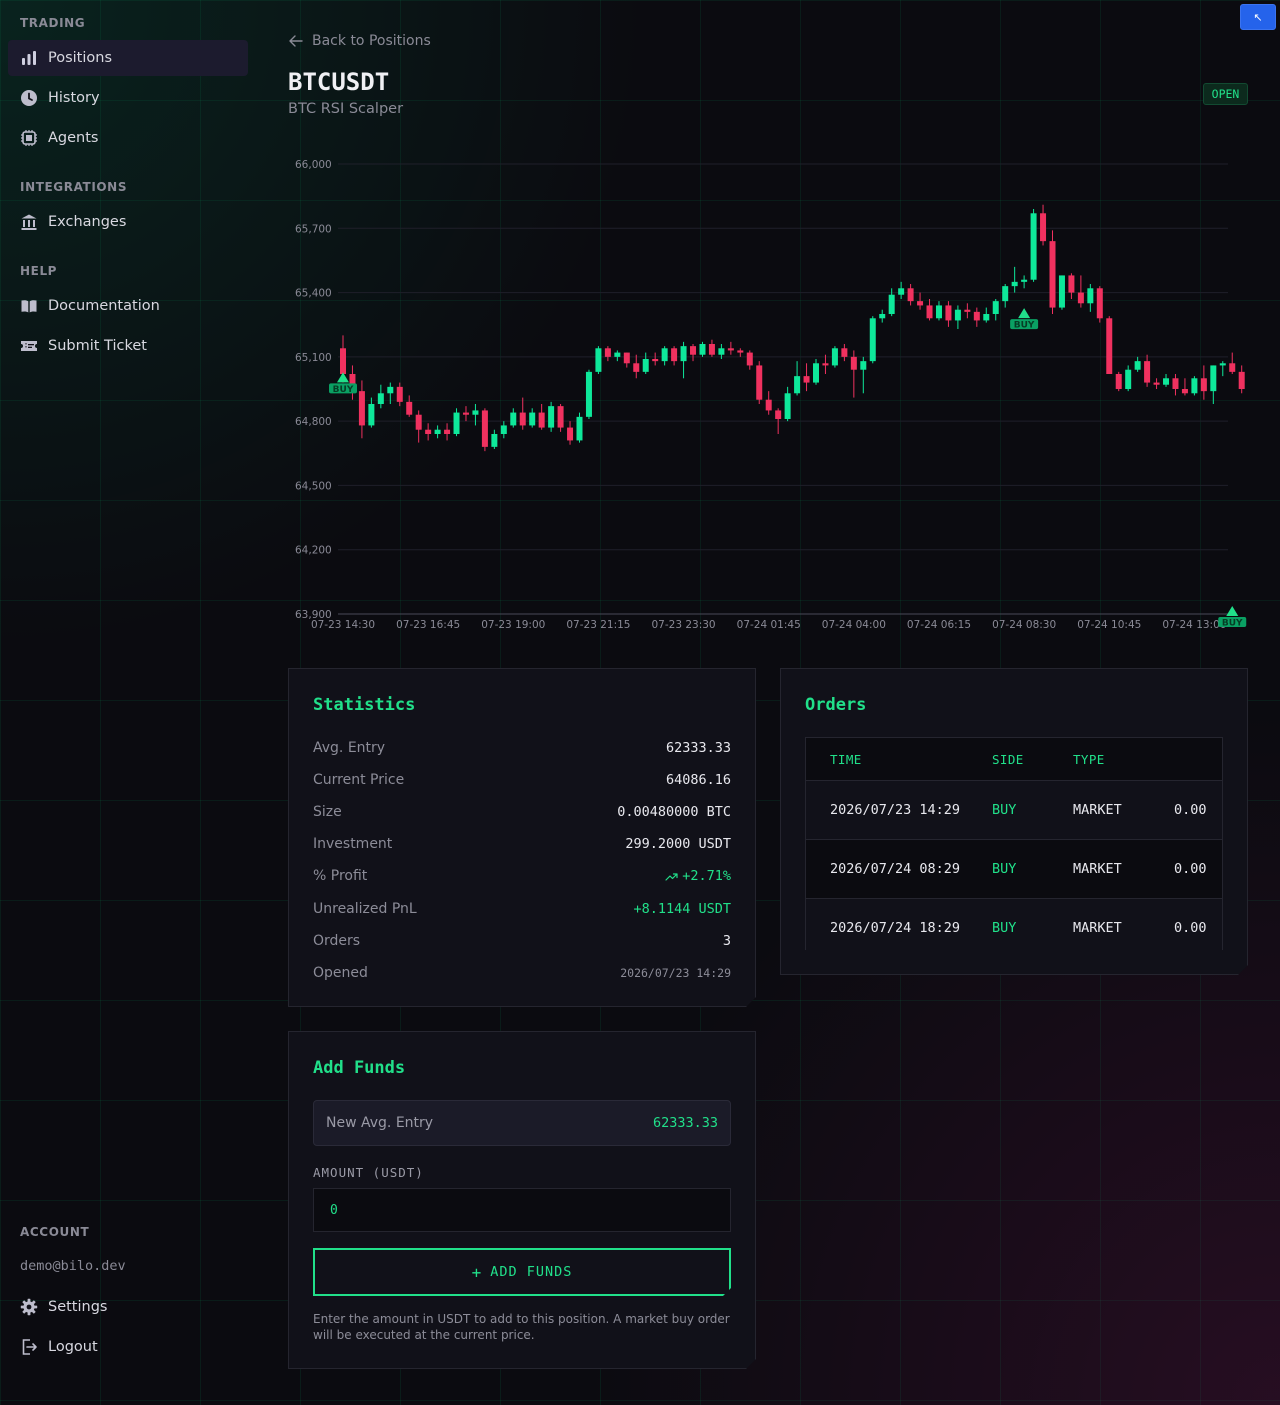  Describe the element at coordinates (313, 165) in the screenshot. I see `y-tick-label: 66,000` at that location.